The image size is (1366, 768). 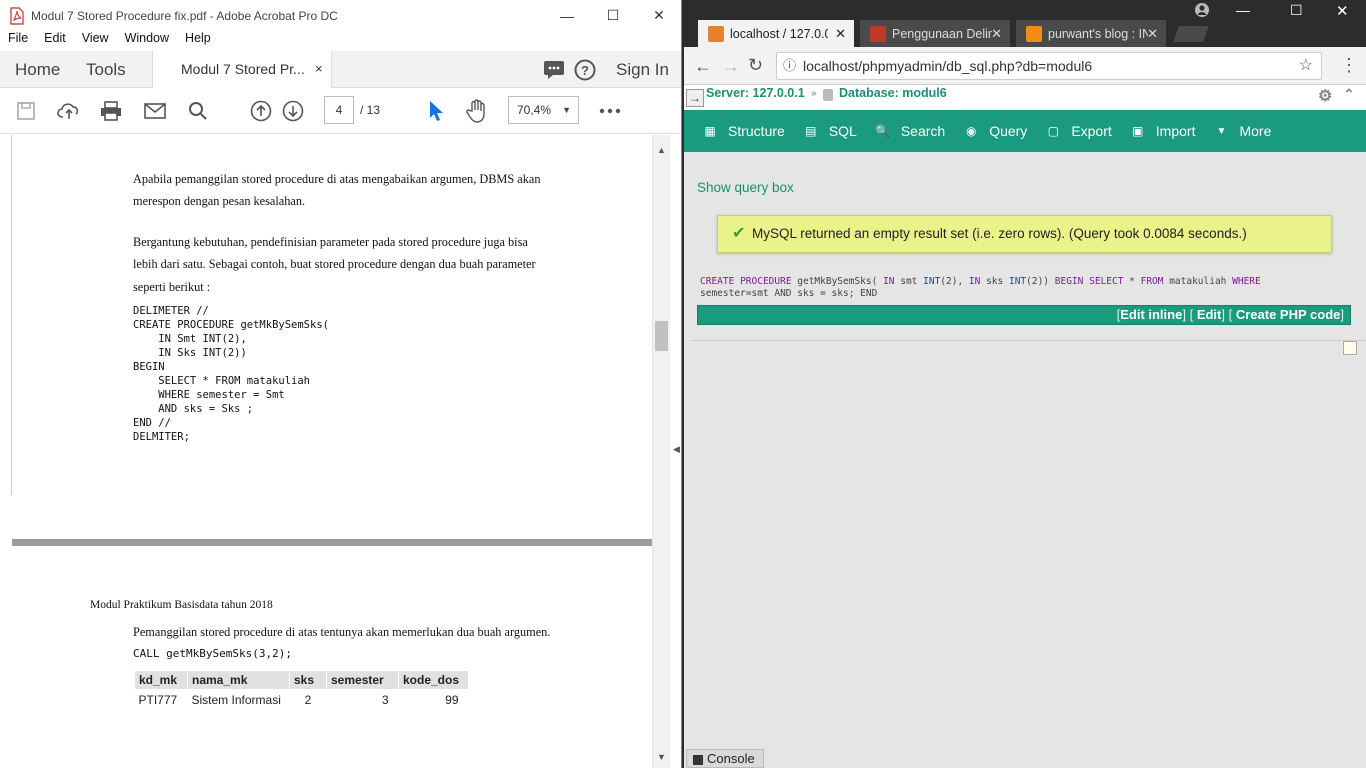 What do you see at coordinates (878, 33) in the screenshot?
I see `site-favicon` at bounding box center [878, 33].